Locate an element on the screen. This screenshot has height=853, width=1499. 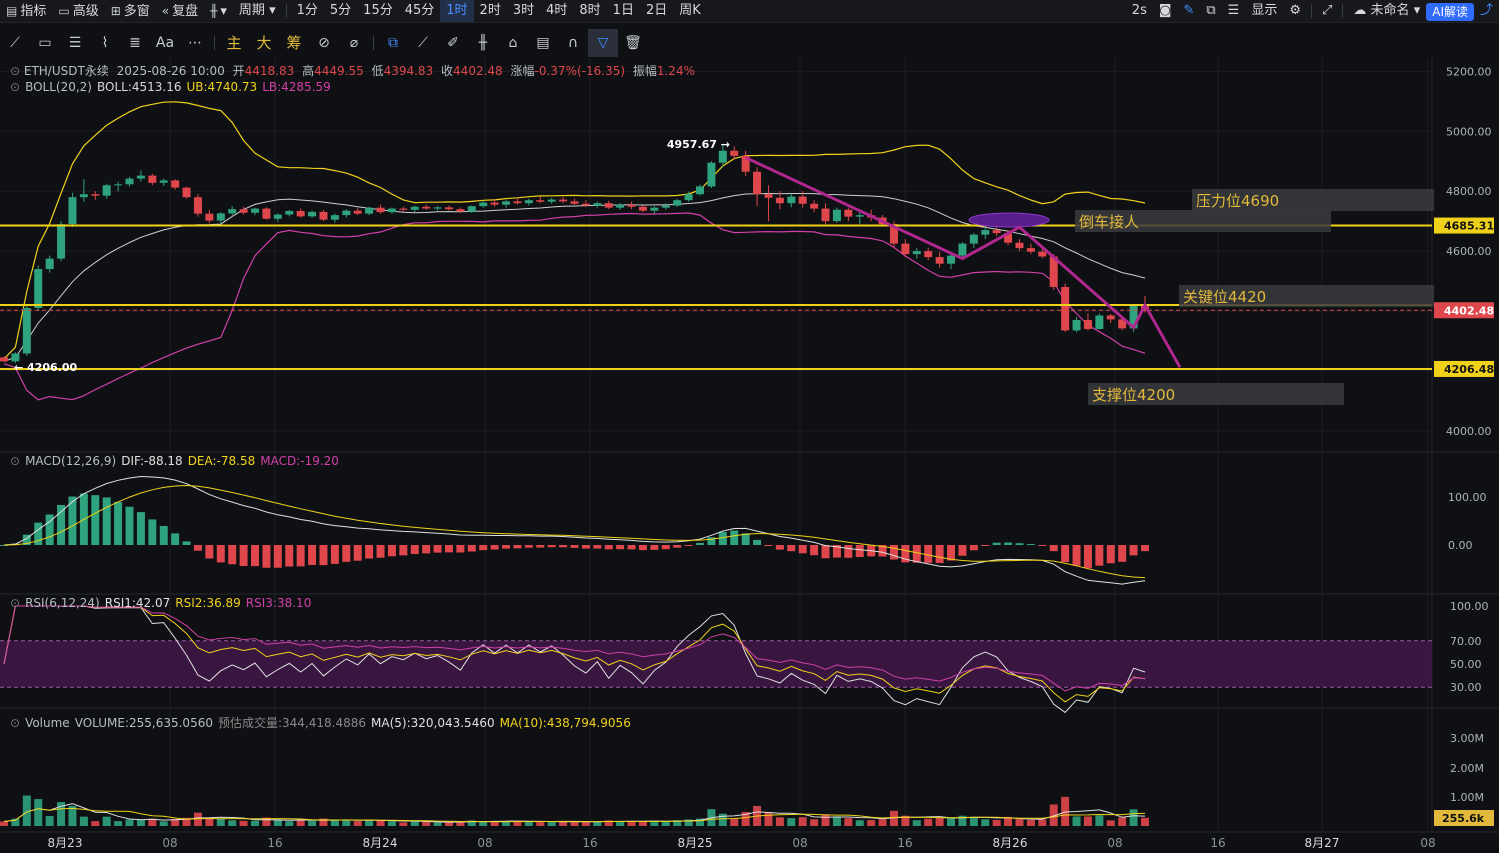
divider is located at coordinates (214, 43).